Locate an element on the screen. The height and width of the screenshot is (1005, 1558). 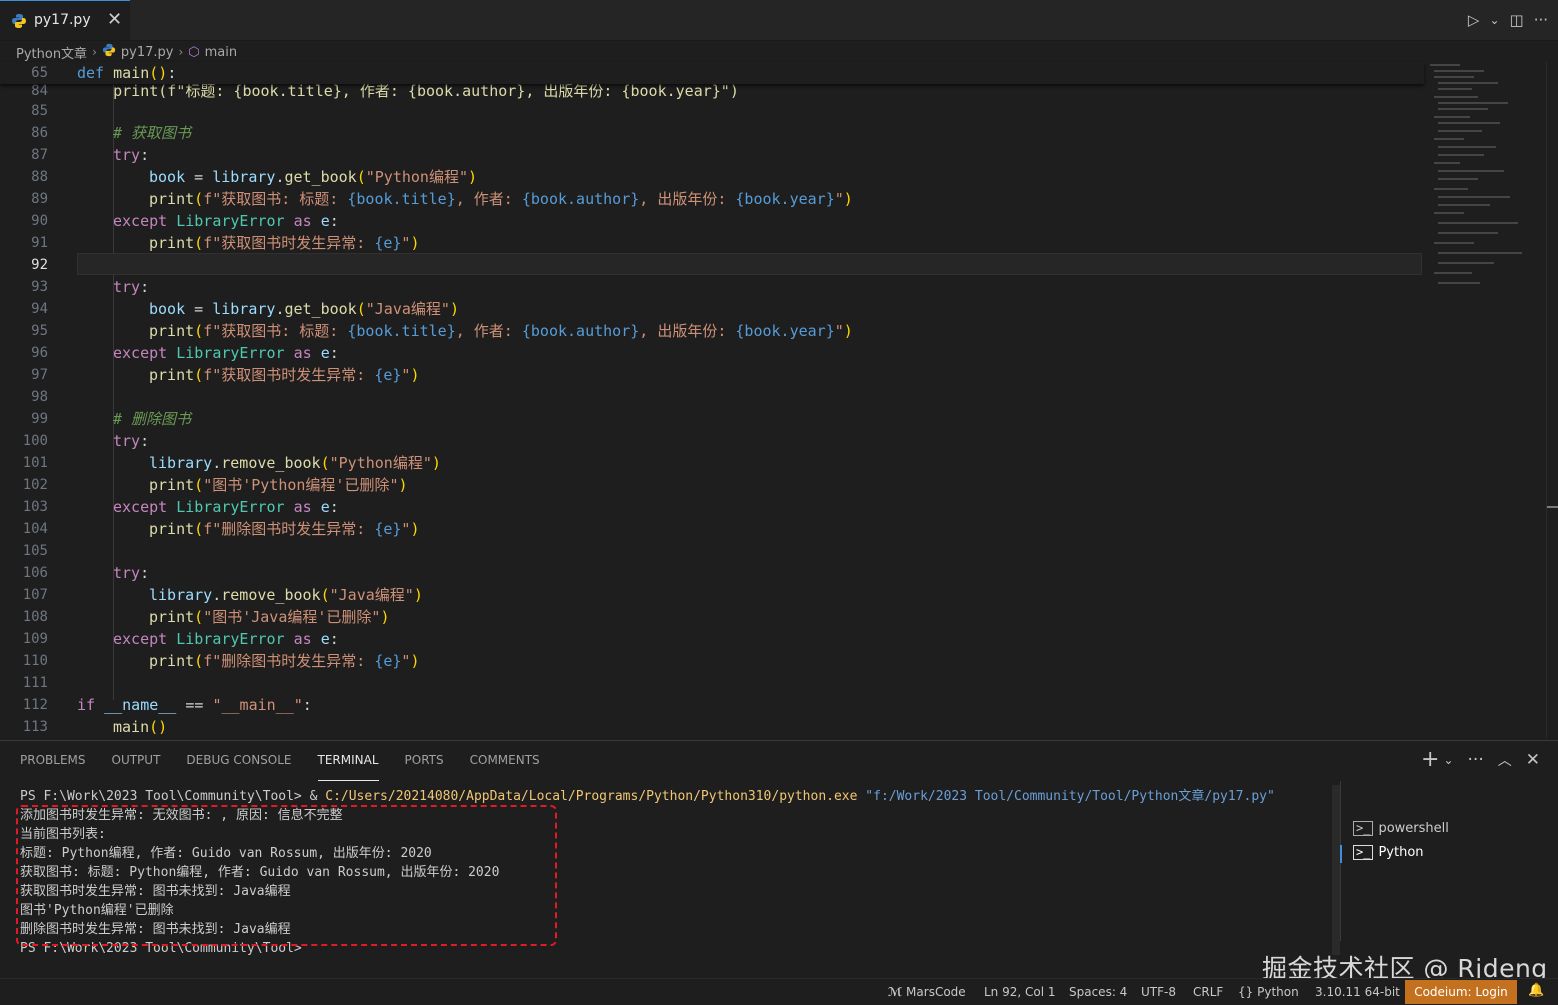
current-line-highlight is located at coordinates (749, 264).